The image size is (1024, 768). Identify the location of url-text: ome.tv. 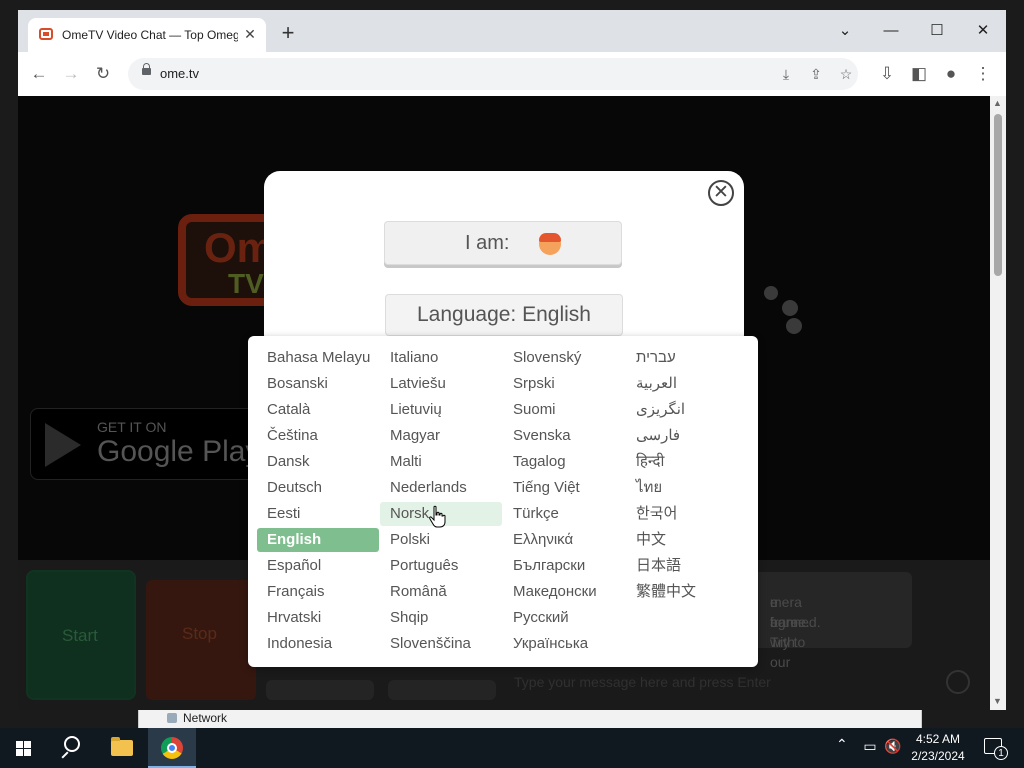
(179, 73).